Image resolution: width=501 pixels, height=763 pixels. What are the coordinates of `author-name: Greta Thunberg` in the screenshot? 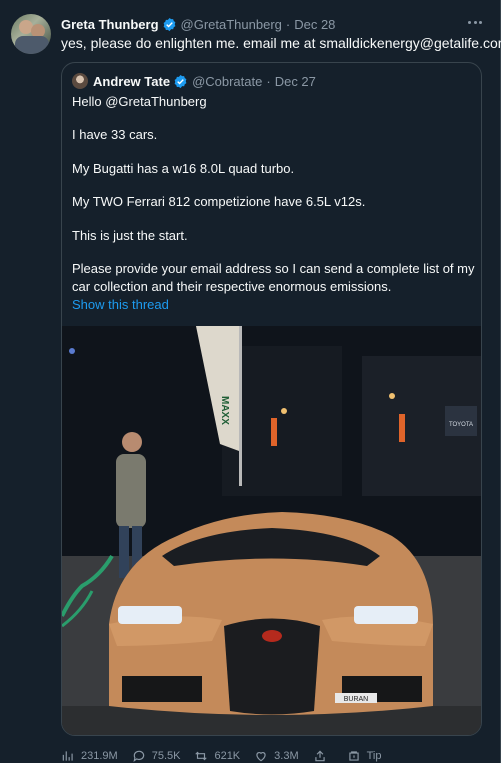 It's located at (110, 24).